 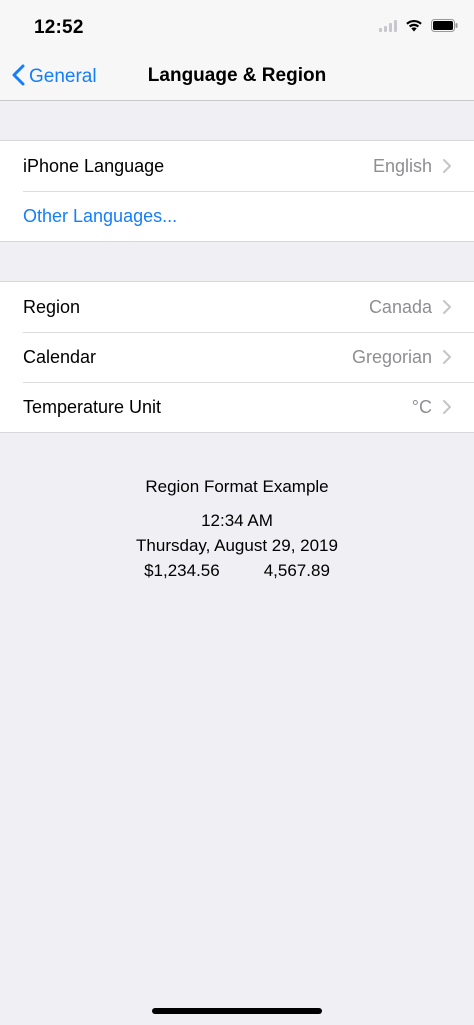 What do you see at coordinates (237, 486) in the screenshot?
I see `format-example-title: Region Format Example` at bounding box center [237, 486].